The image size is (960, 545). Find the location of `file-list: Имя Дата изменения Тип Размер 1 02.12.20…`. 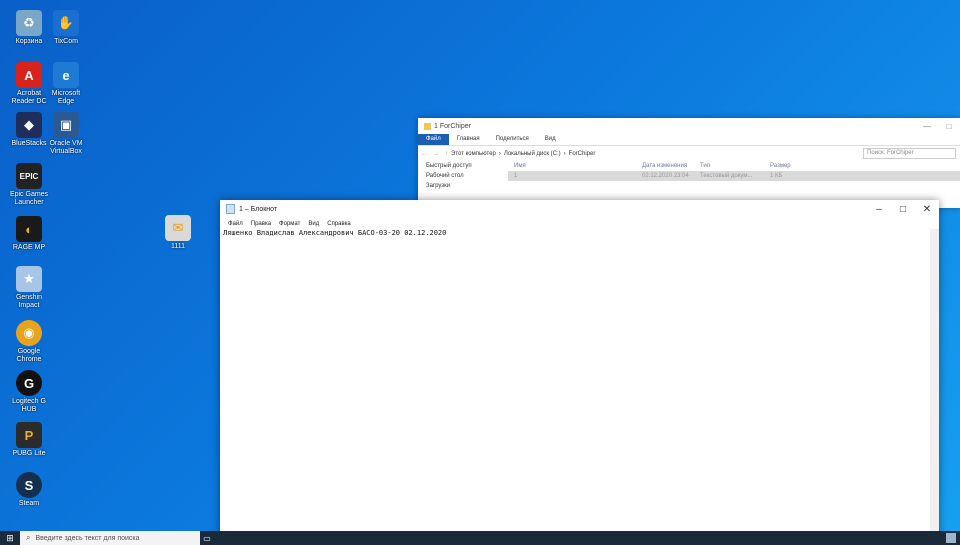

file-list: Имя Дата изменения Тип Размер 1 02.12.20… is located at coordinates (734, 176).